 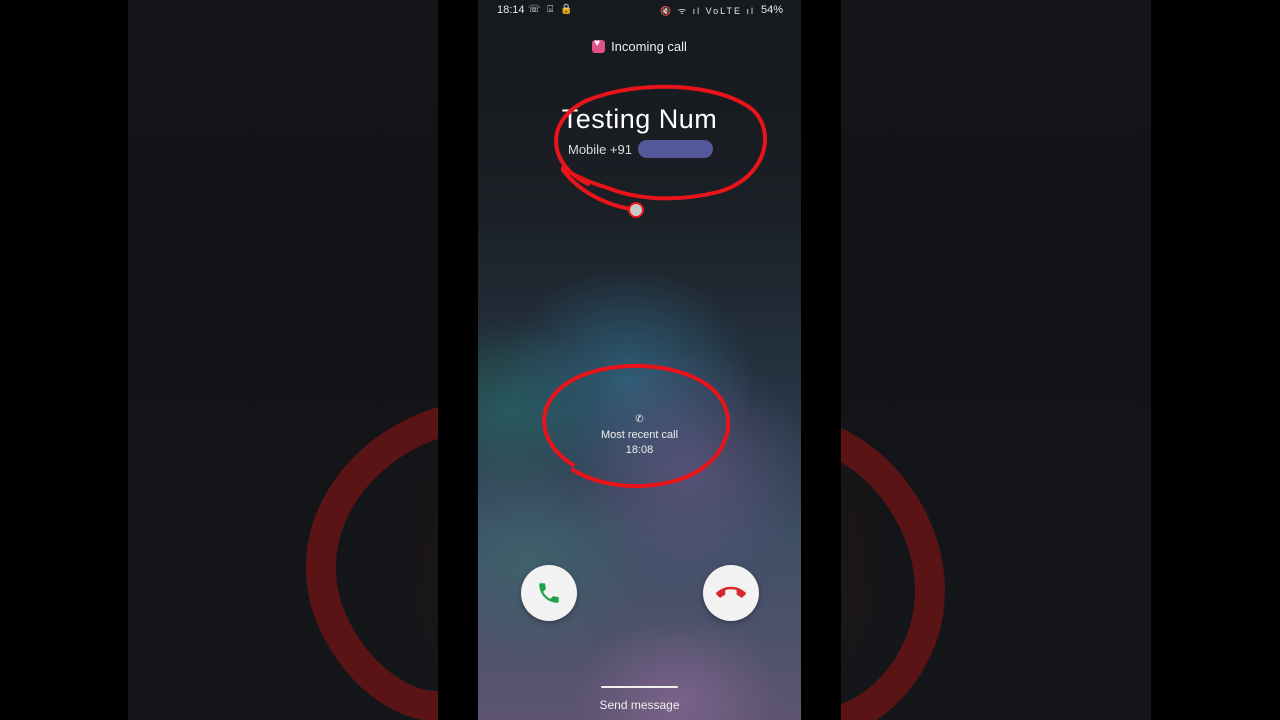 What do you see at coordinates (639, 705) in the screenshot?
I see `send-message-button: Send message` at bounding box center [639, 705].